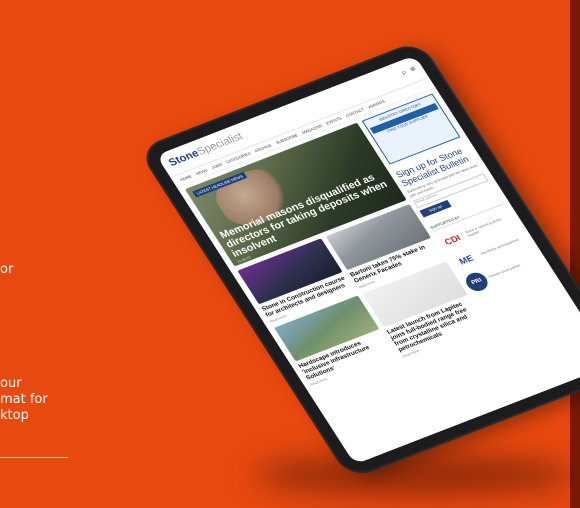 Image resolution: width=580 pixels, height=508 pixels. What do you see at coordinates (217, 166) in the screenshot?
I see `nav-item-jobs: Jobs` at bounding box center [217, 166].